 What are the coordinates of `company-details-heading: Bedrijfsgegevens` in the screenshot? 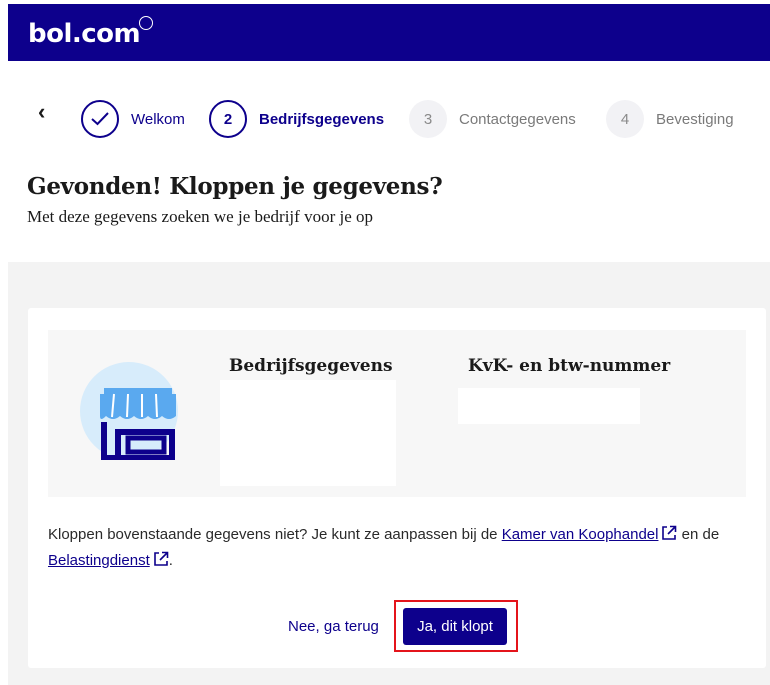 It's located at (311, 366).